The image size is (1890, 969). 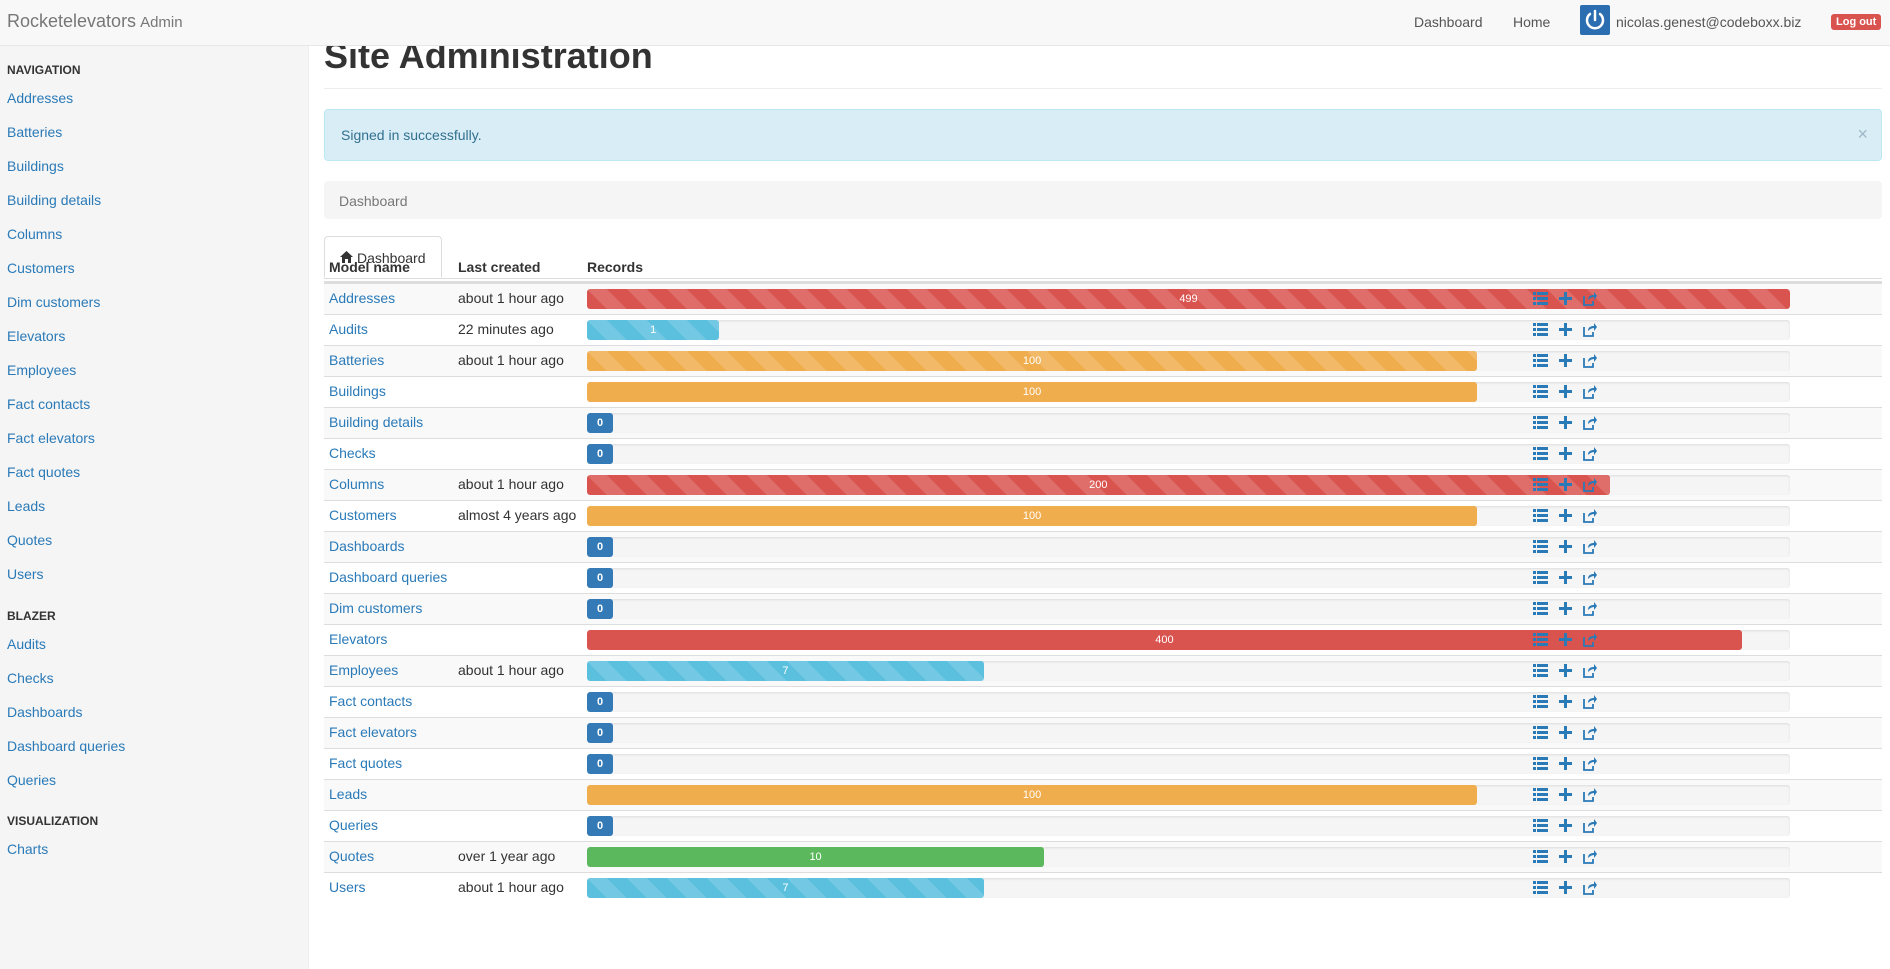 I want to click on model-name-link: Elevators, so click(x=358, y=639).